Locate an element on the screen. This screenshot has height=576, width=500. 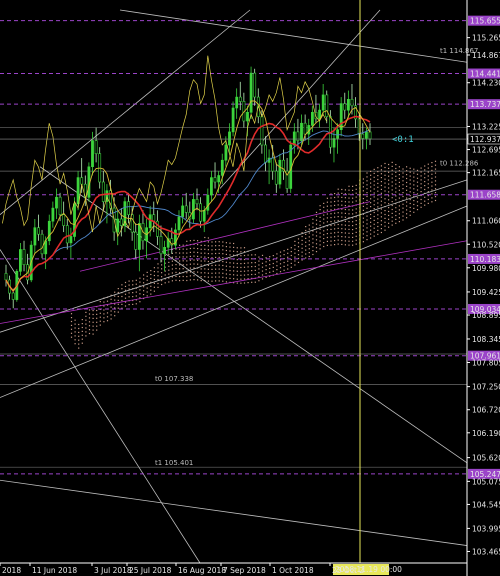
price-tick-label: 114.867 is located at coordinates (486, 55).